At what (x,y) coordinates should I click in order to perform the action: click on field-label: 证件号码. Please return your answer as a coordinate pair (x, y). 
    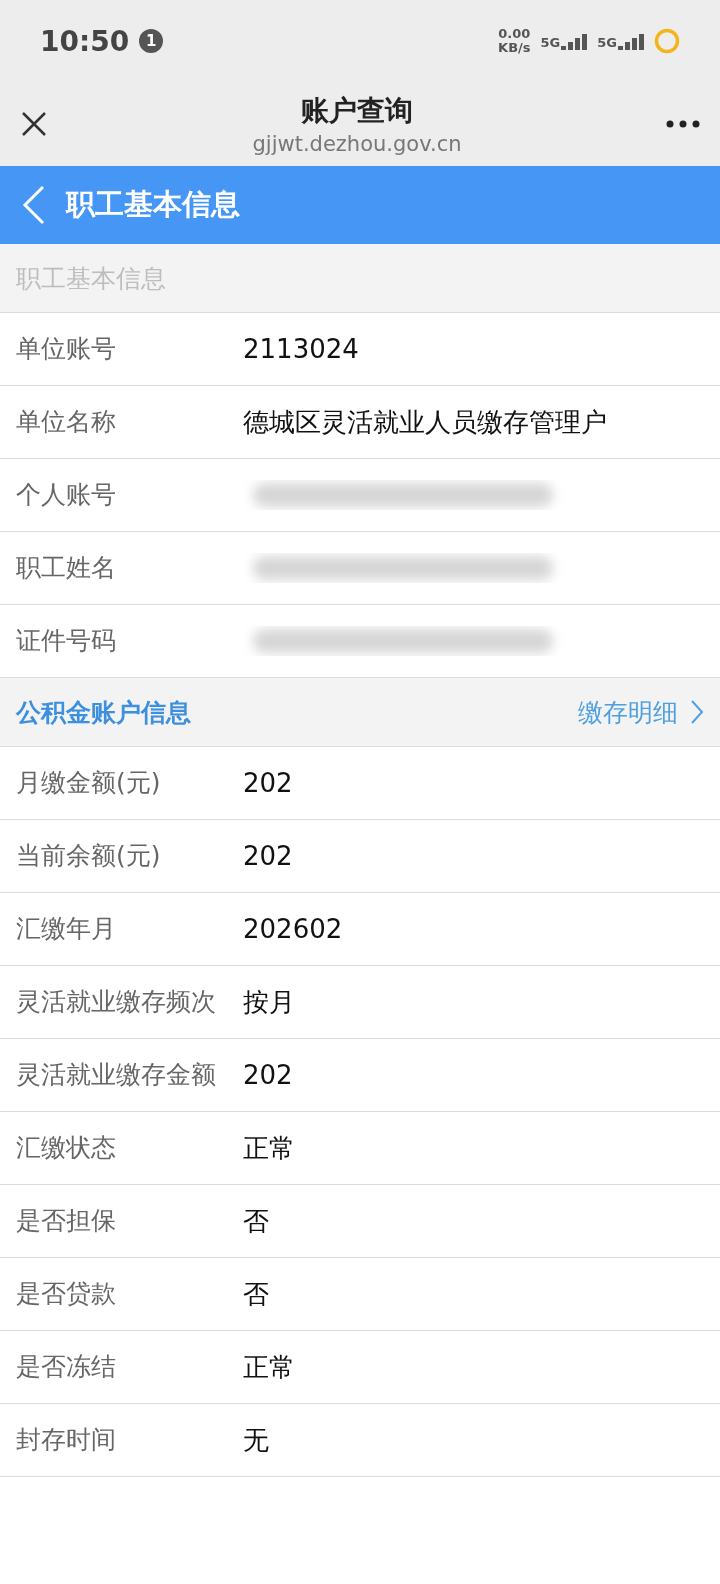
    Looking at the image, I should click on (66, 641).